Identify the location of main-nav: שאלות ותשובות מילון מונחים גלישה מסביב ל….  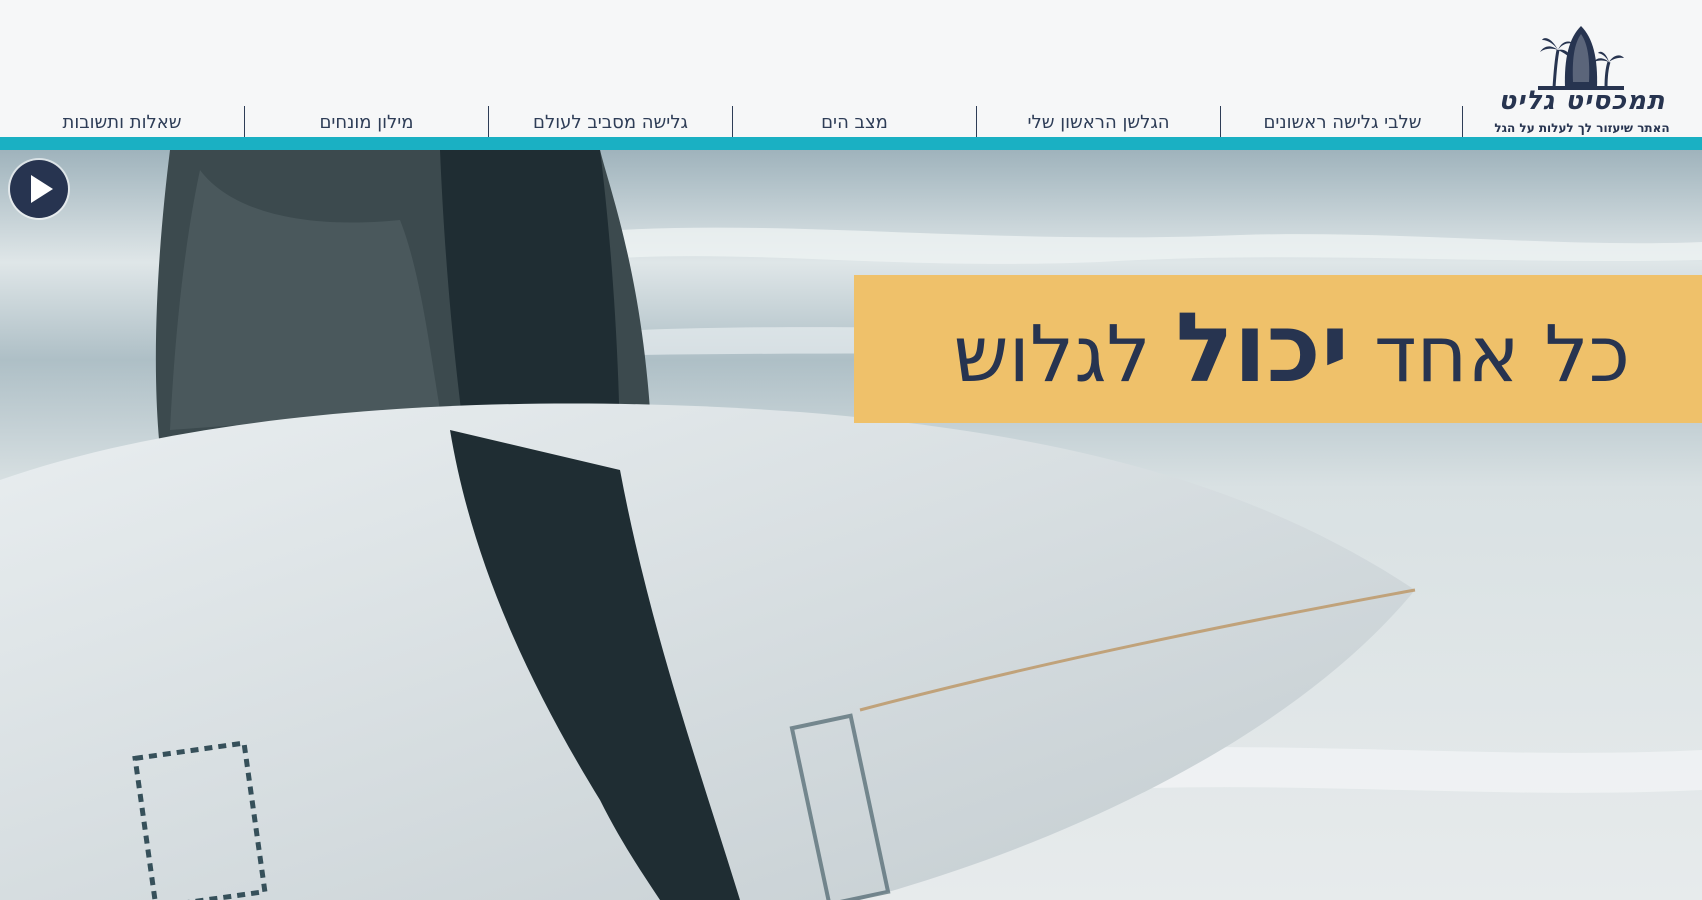
(732, 122).